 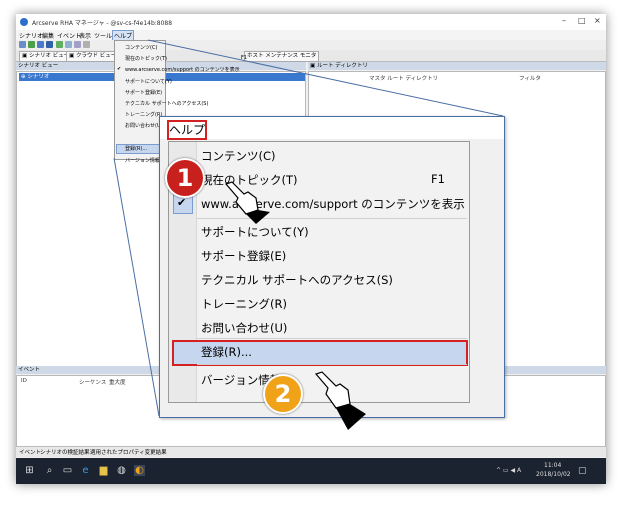 I want to click on menu-item-about-support: サポートについて(Y), so click(x=255, y=232).